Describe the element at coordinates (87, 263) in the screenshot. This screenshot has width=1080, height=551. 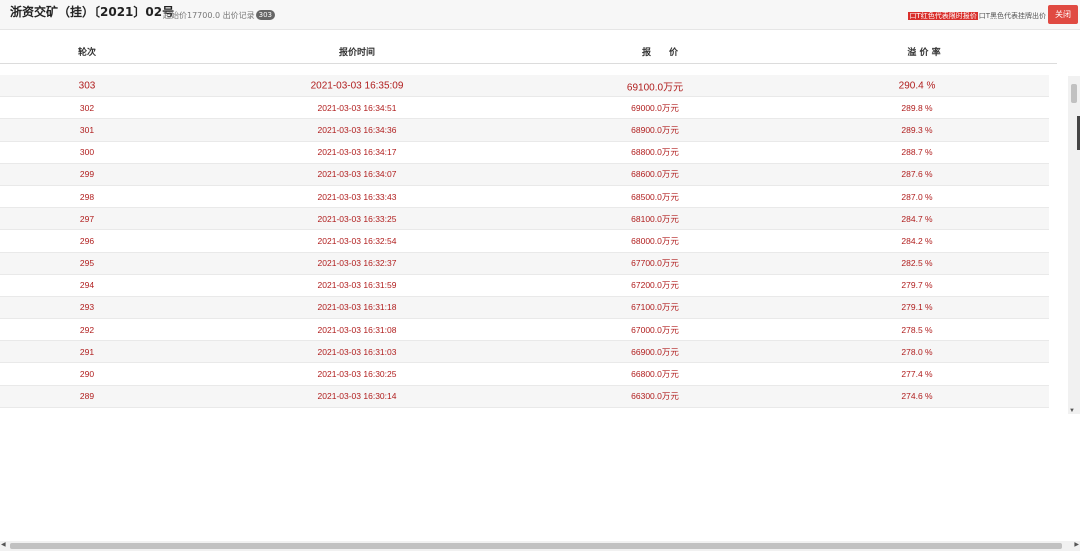
I see `cell-round: 295` at that location.